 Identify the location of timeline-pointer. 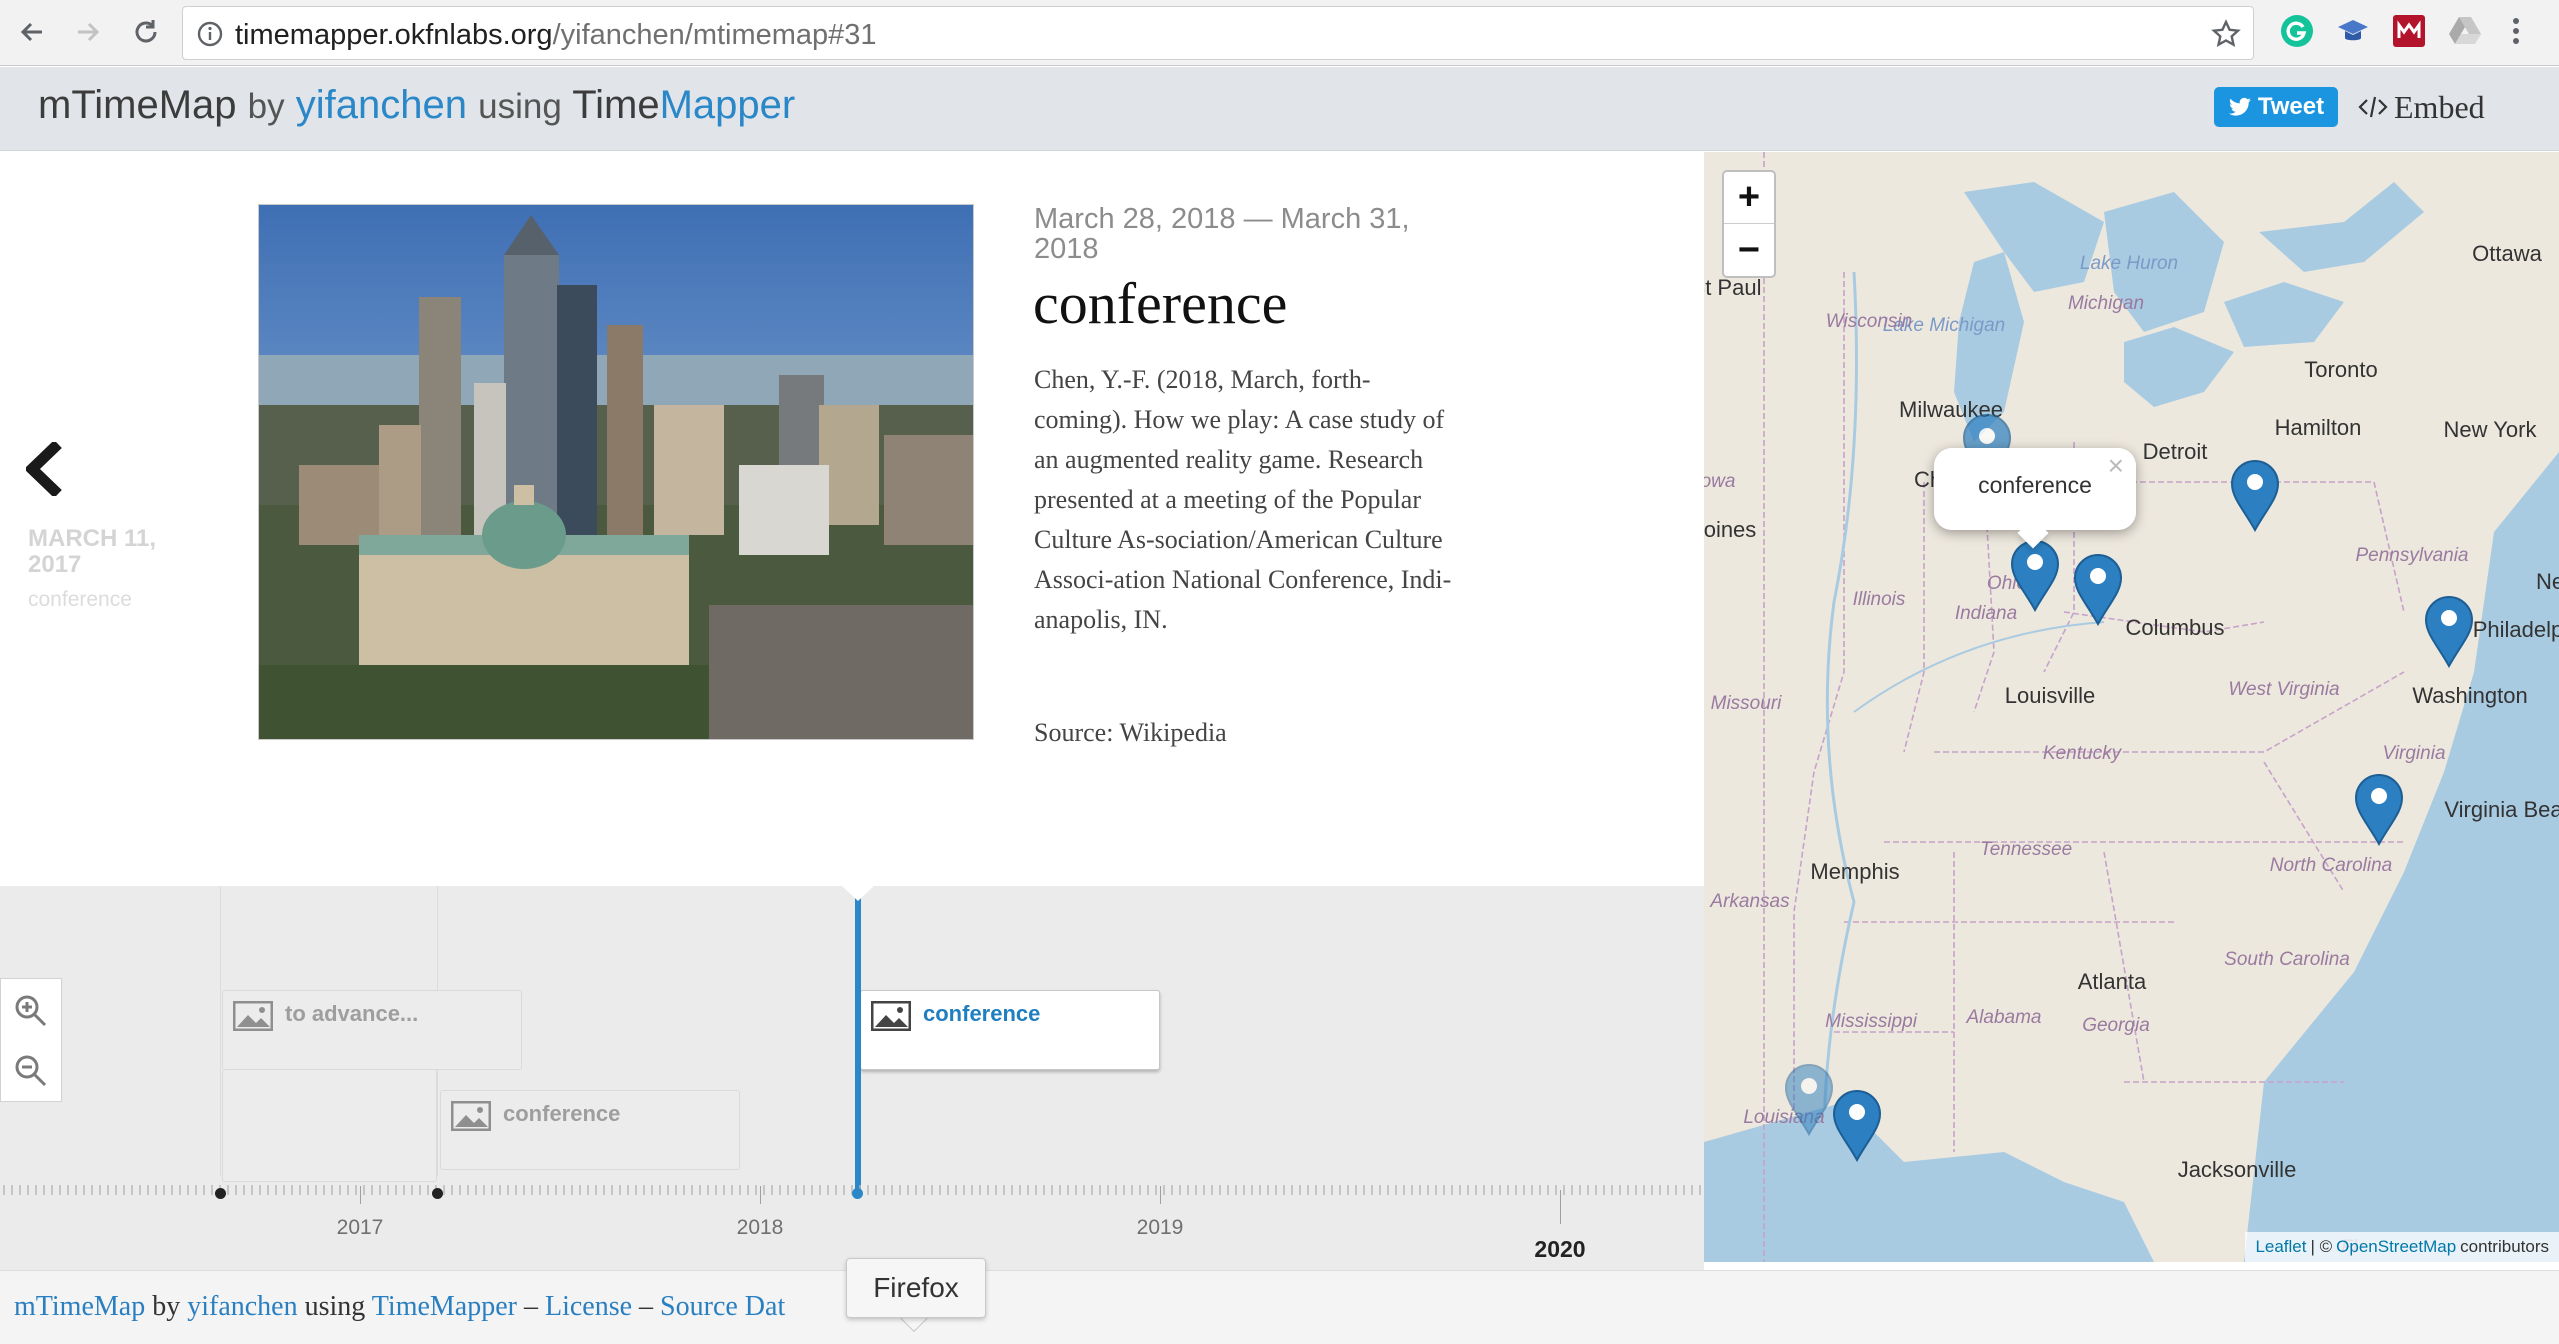
(858, 893).